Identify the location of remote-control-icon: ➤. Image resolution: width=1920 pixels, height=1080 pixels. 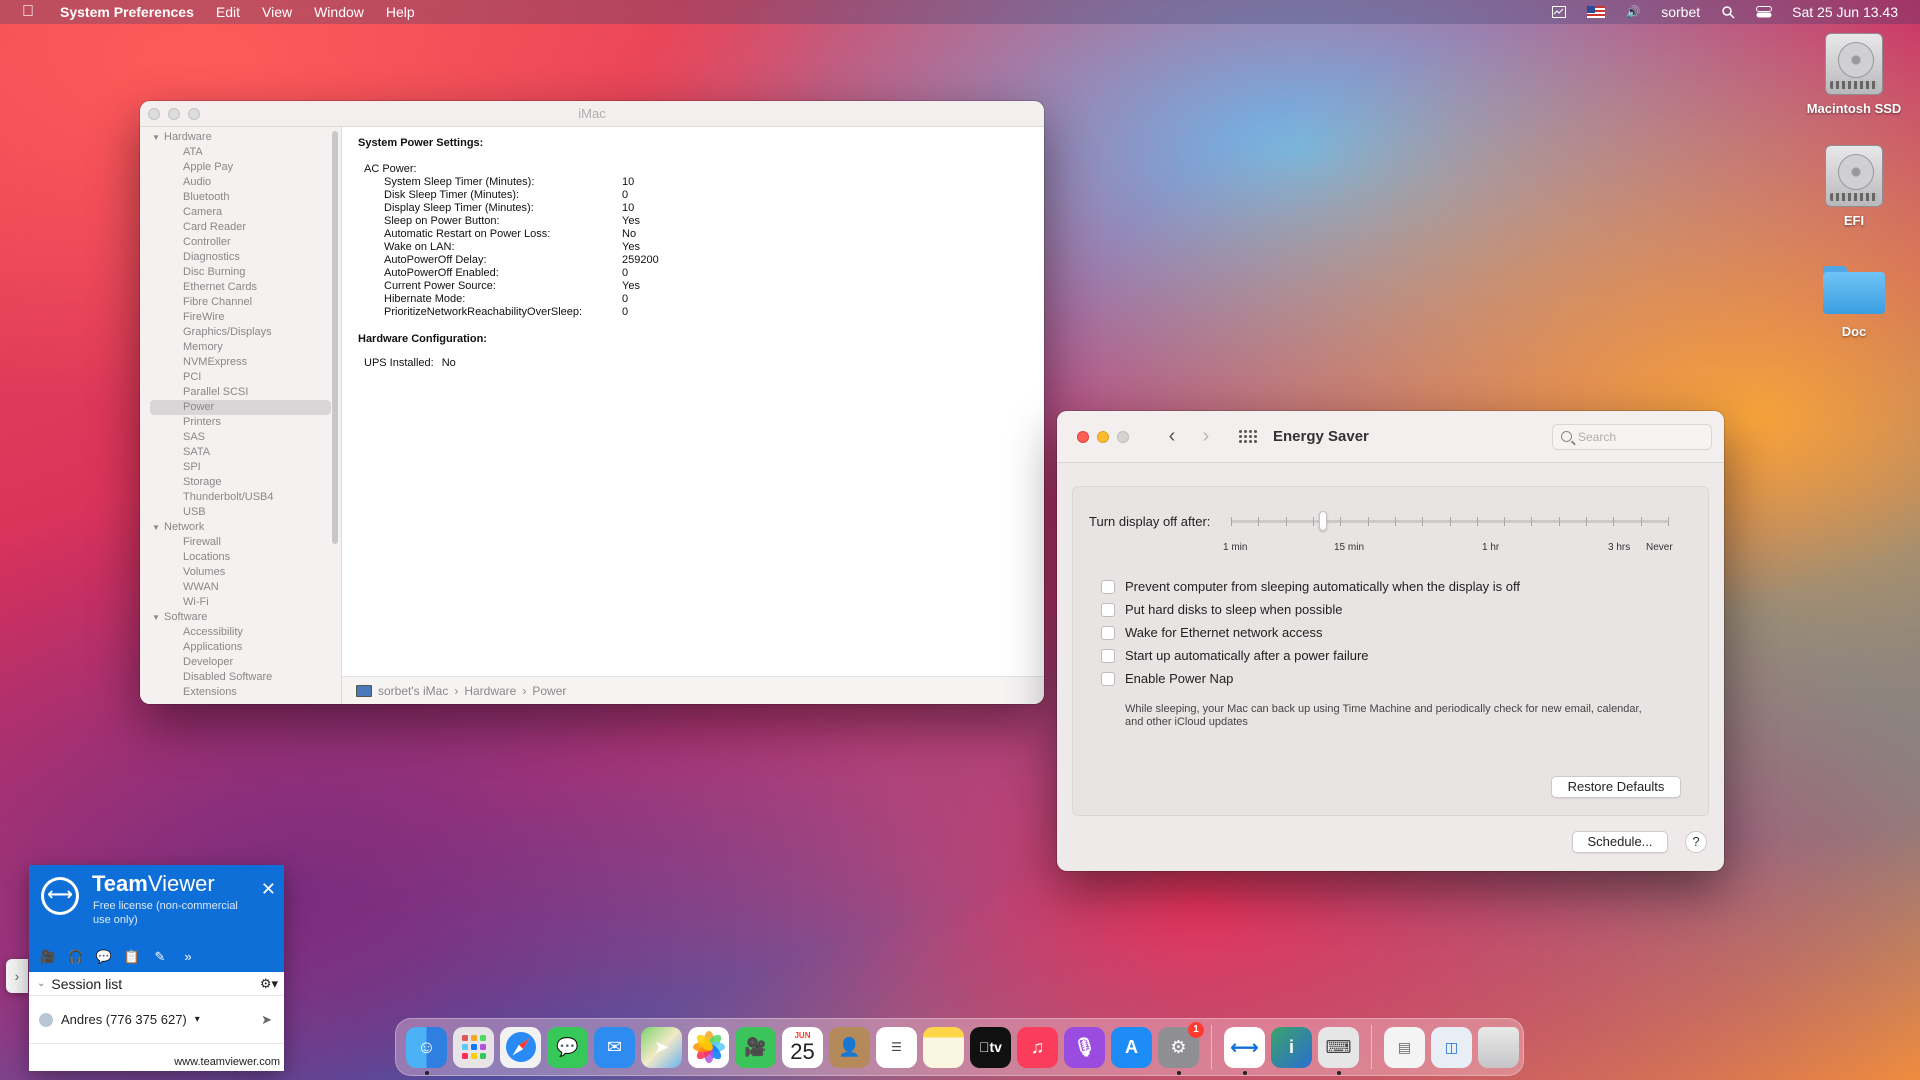
(266, 1020).